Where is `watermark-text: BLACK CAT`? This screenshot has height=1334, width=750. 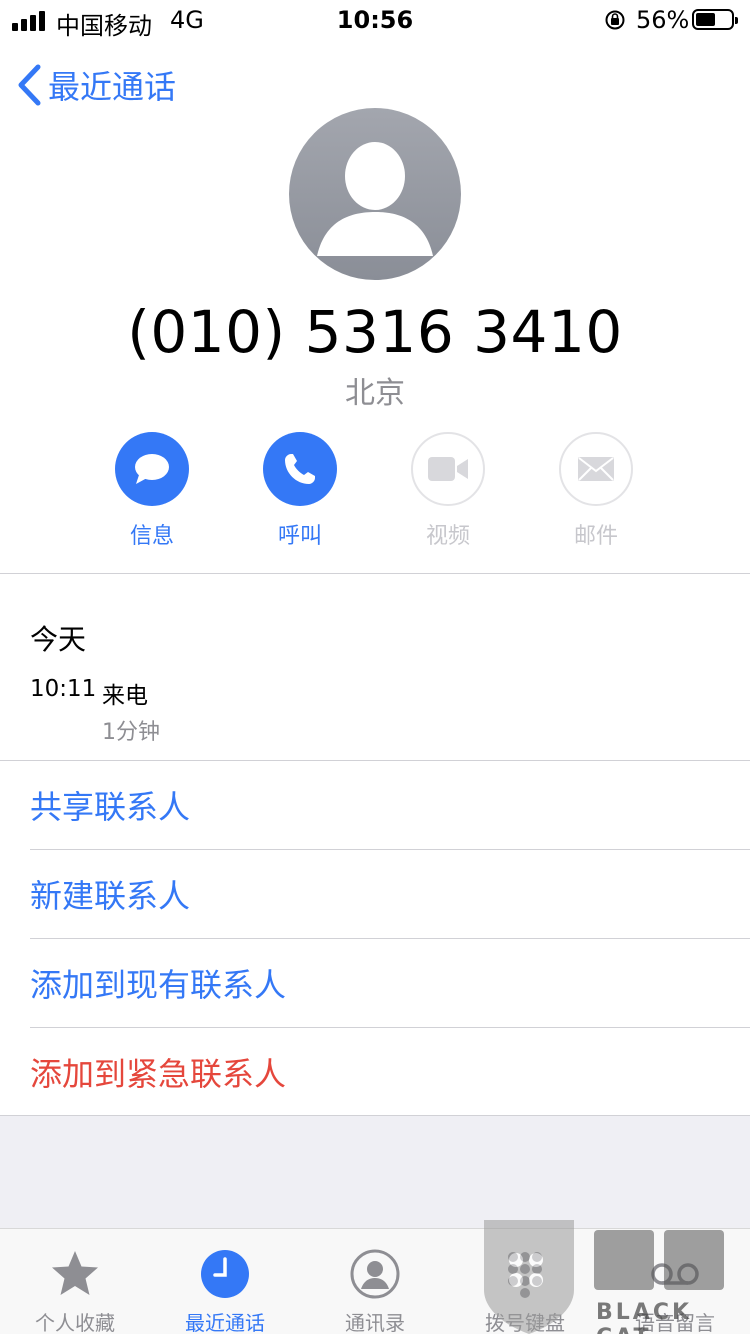
watermark-text: BLACK CAT is located at coordinates (644, 1317).